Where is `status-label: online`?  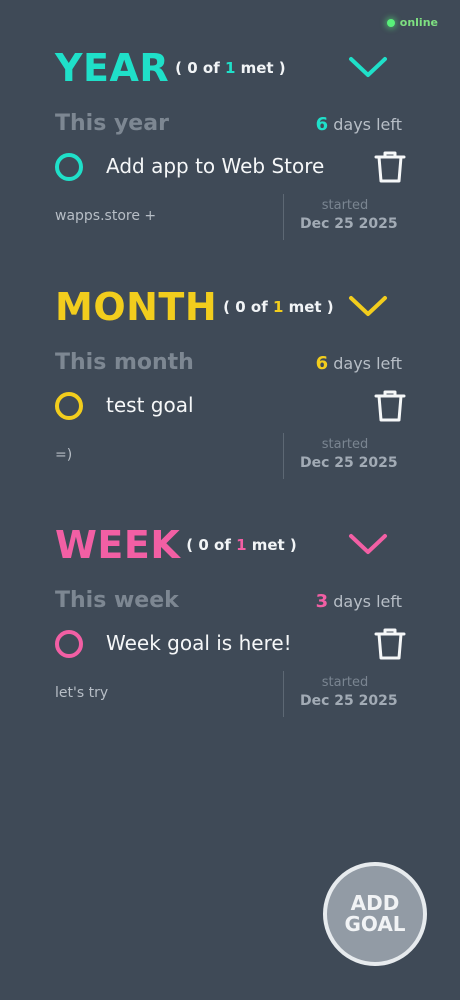 status-label: online is located at coordinates (418, 22).